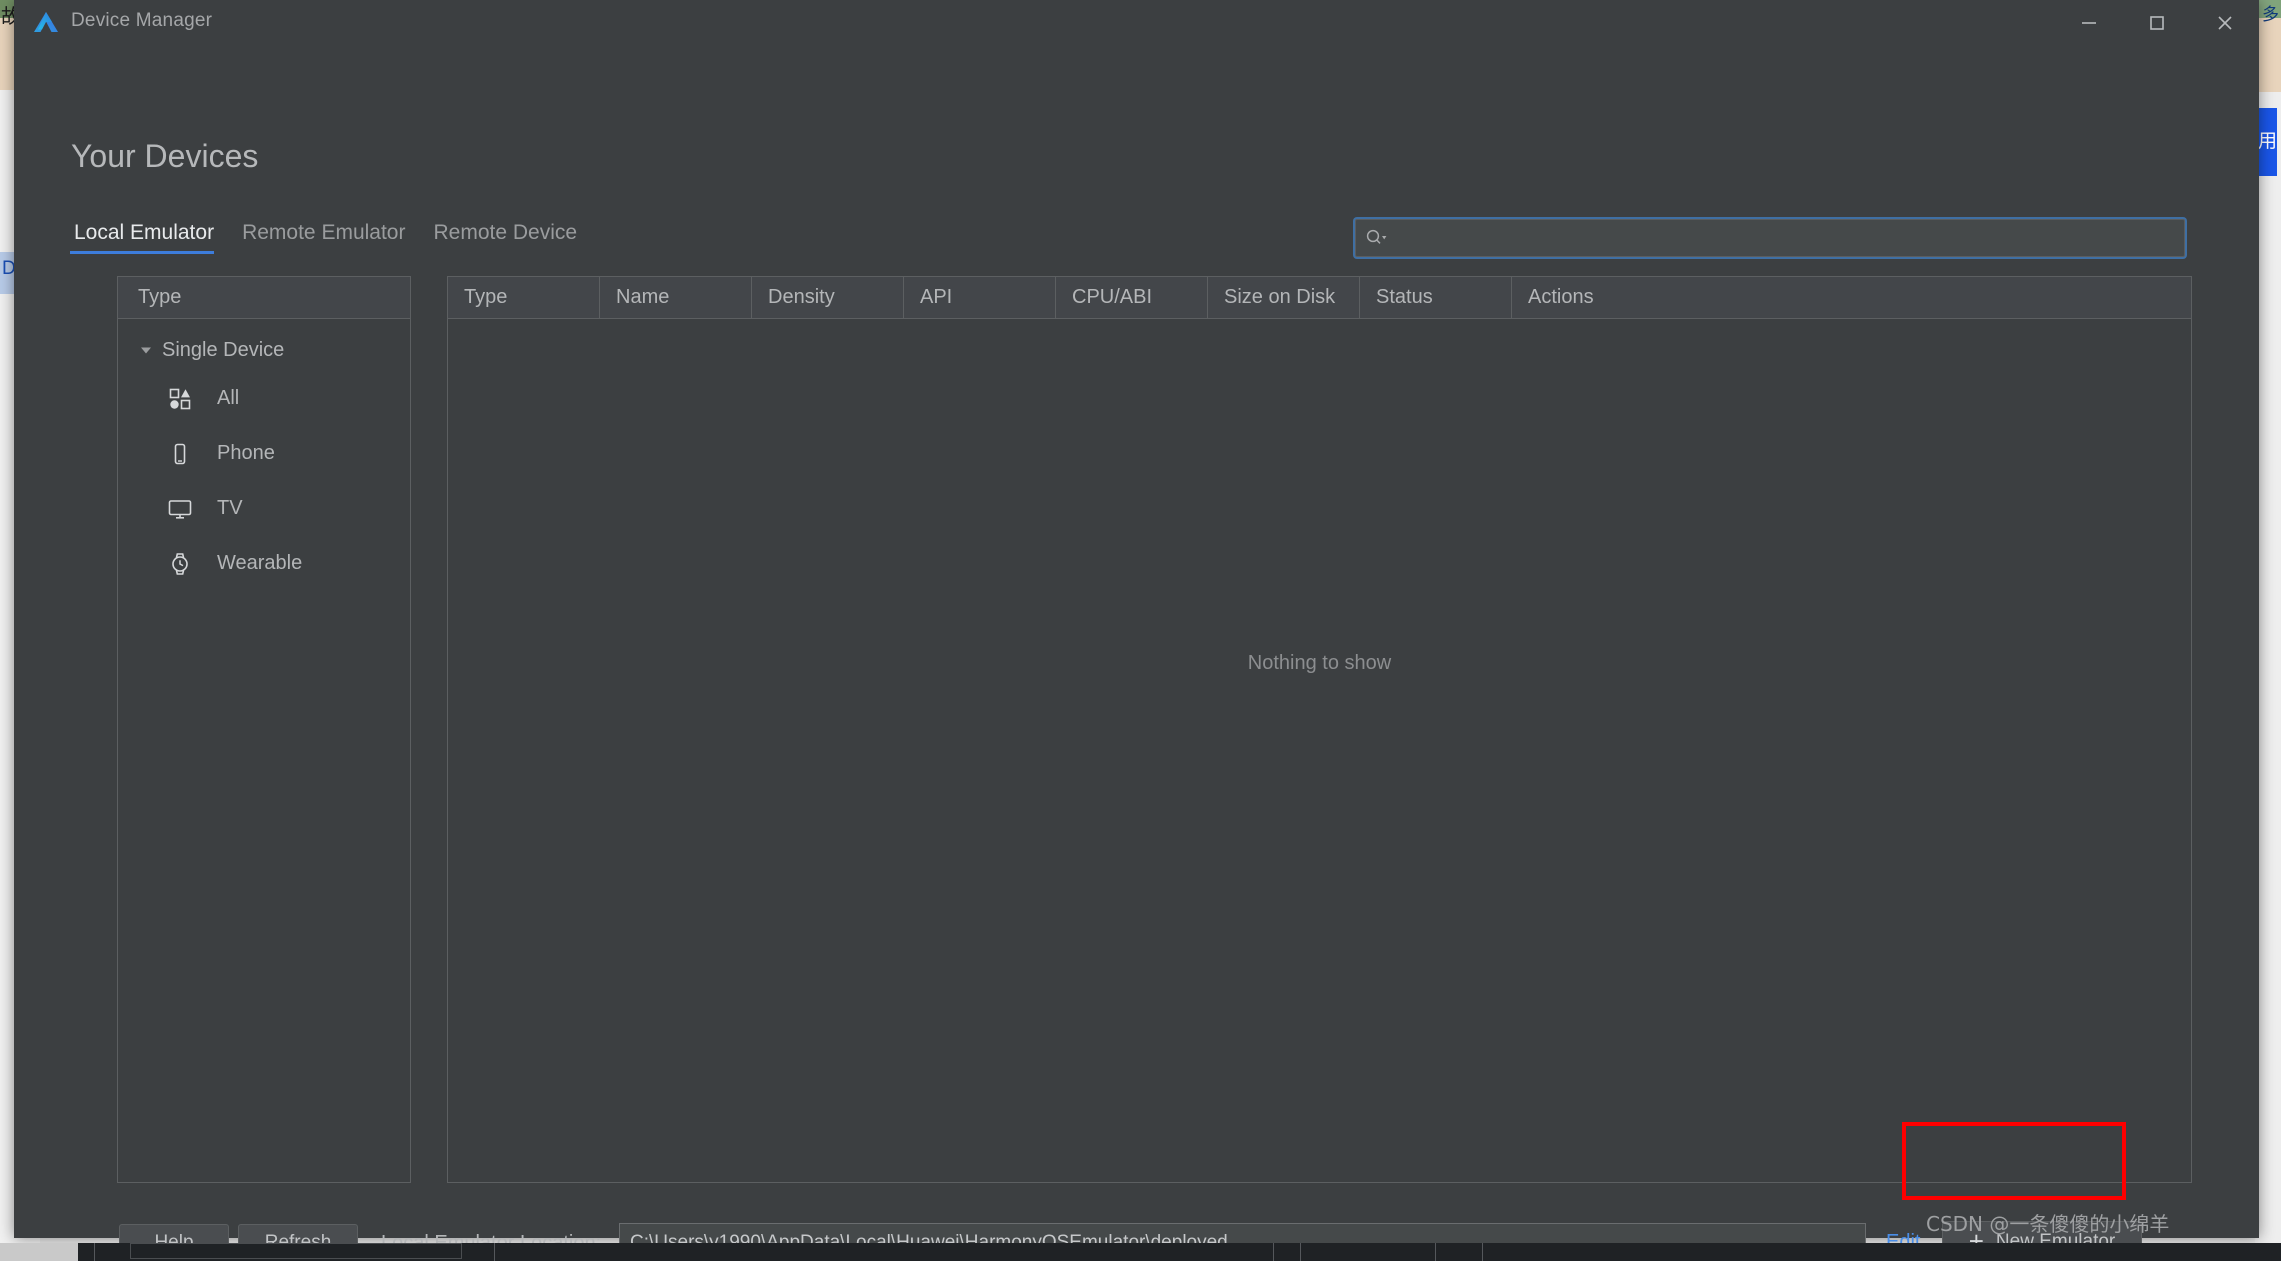 Image resolution: width=2281 pixels, height=1261 pixels. I want to click on column-header-actions: Actions, so click(1588, 297).